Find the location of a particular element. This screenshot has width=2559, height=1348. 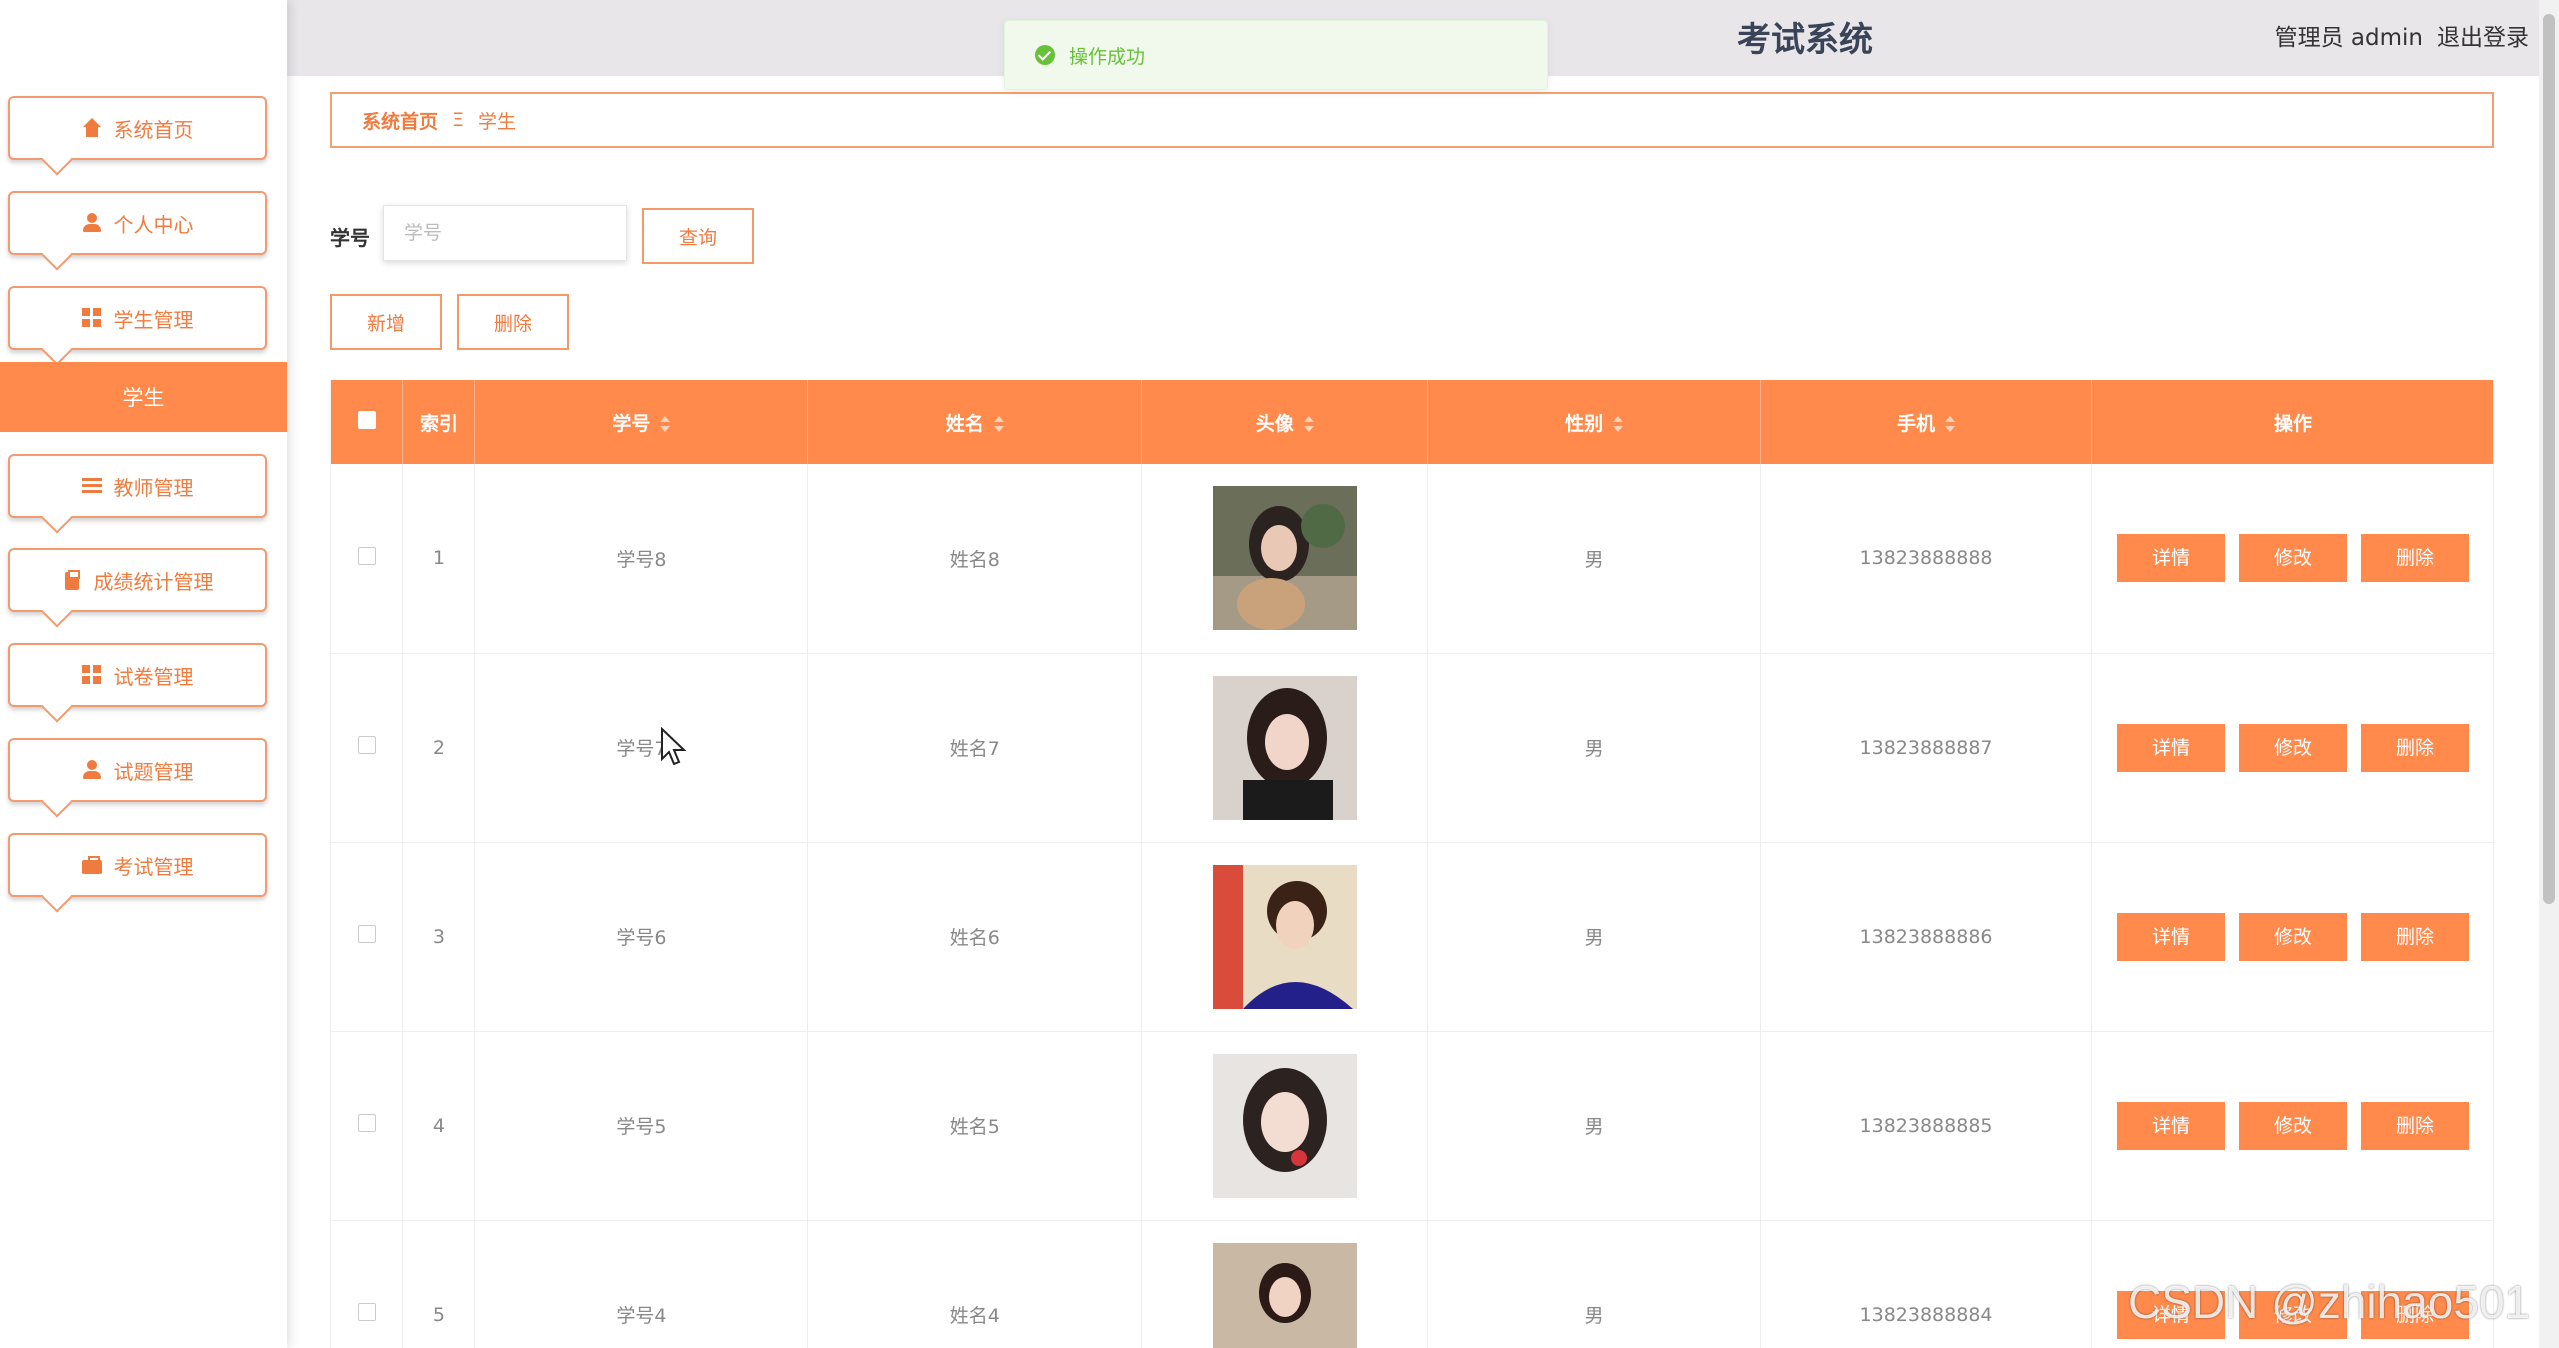

sidebar-item-question-management: 试题管理 is located at coordinates (137, 770).